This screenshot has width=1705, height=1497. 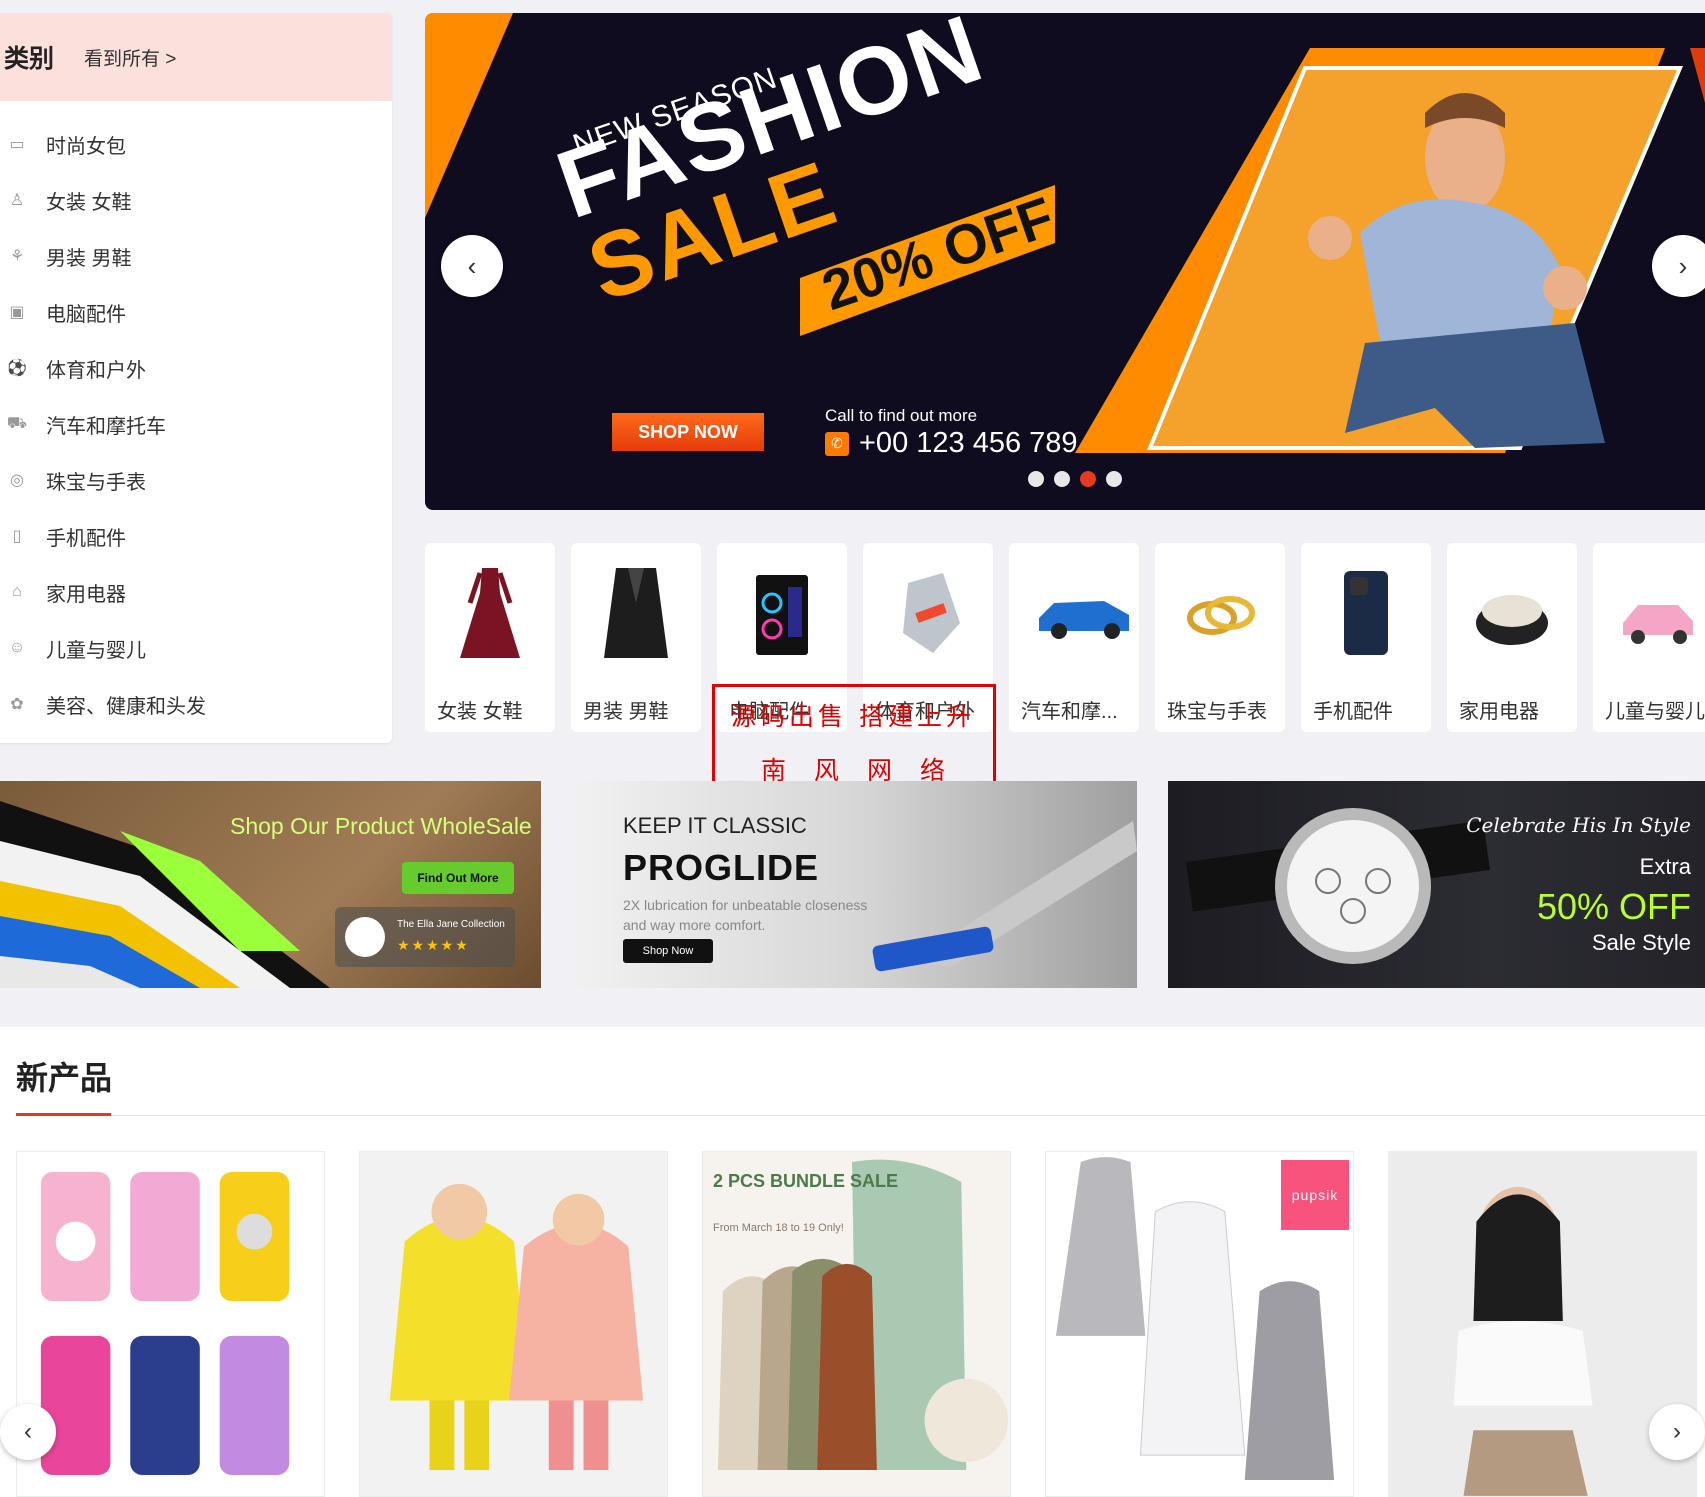 I want to click on watch-style: Sale Style, so click(x=1641, y=942).